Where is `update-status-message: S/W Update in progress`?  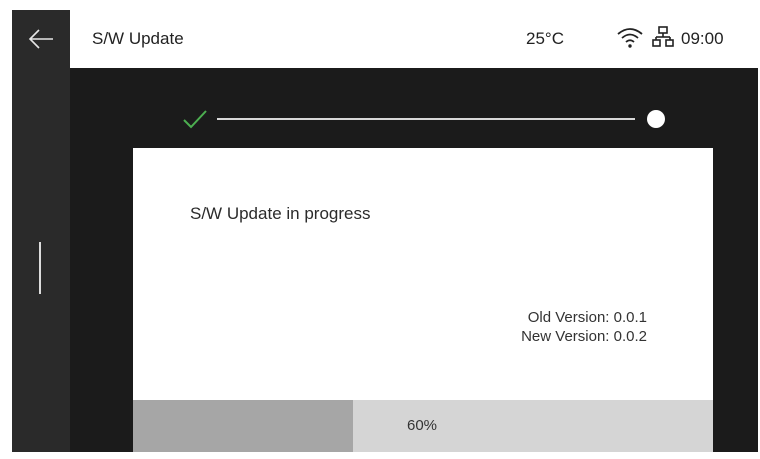
update-status-message: S/W Update in progress is located at coordinates (280, 213).